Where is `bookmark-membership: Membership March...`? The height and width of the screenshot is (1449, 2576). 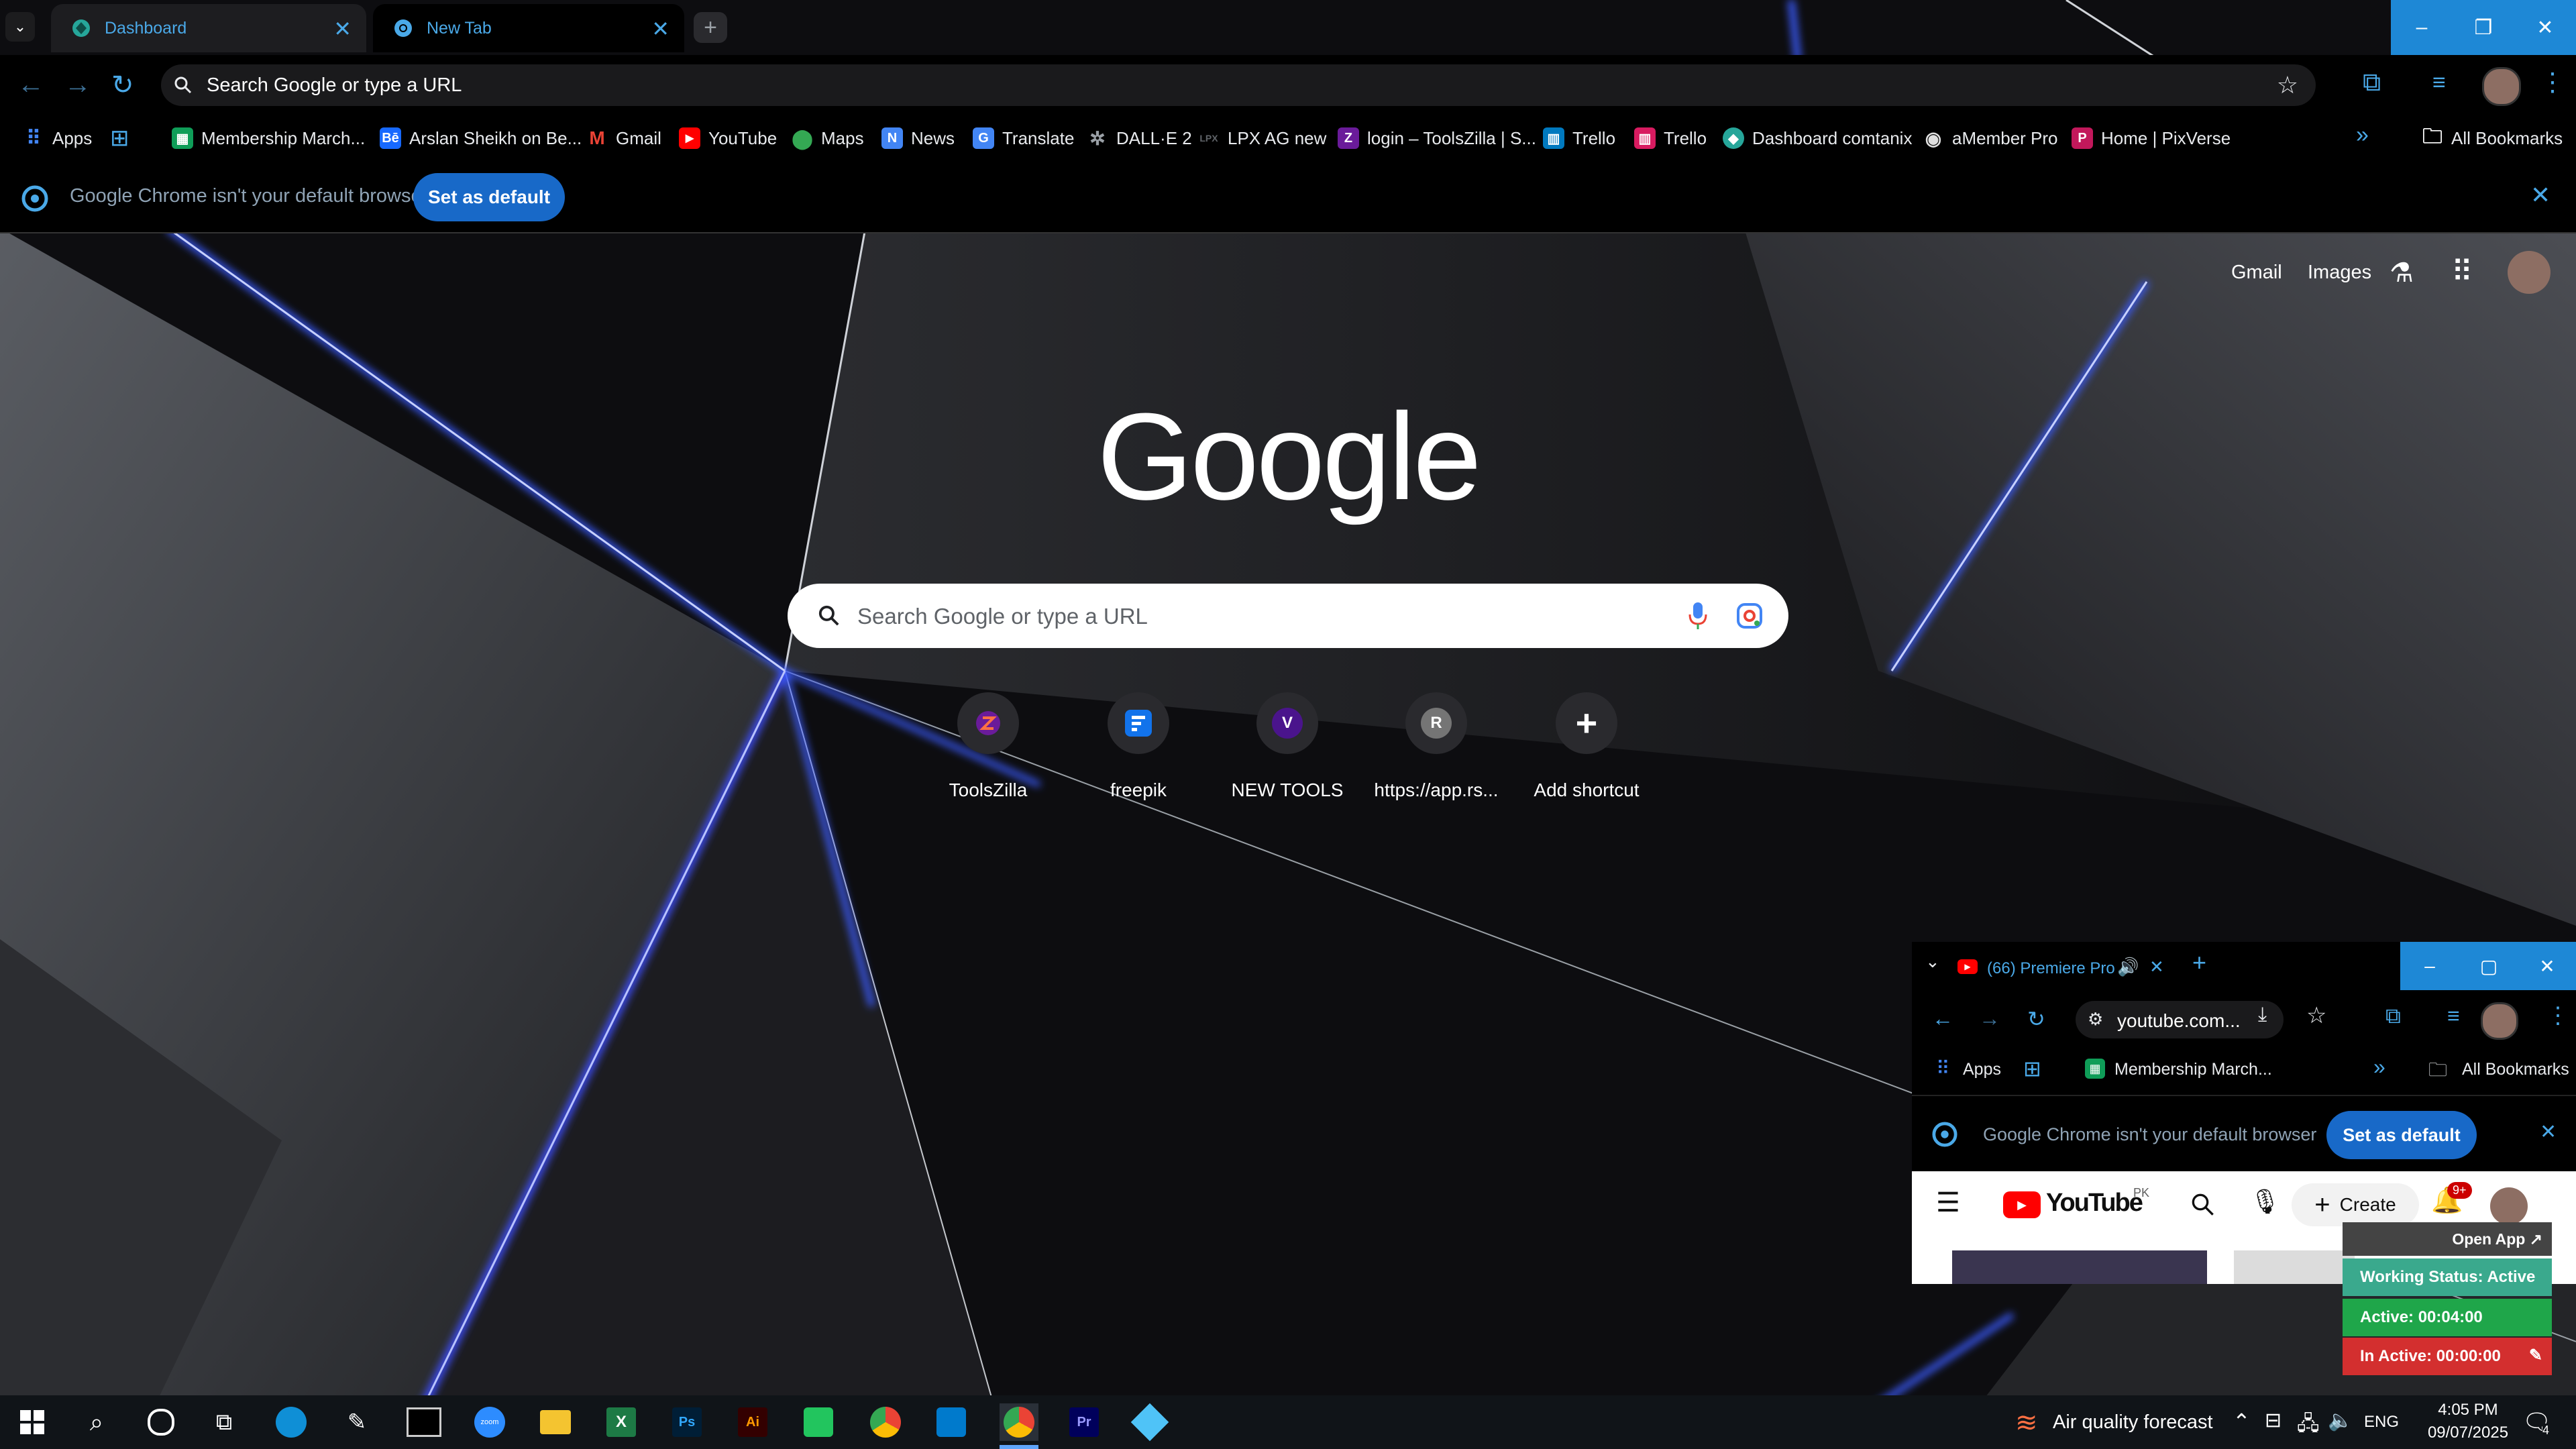
bookmark-membership: Membership March... is located at coordinates (2193, 1069).